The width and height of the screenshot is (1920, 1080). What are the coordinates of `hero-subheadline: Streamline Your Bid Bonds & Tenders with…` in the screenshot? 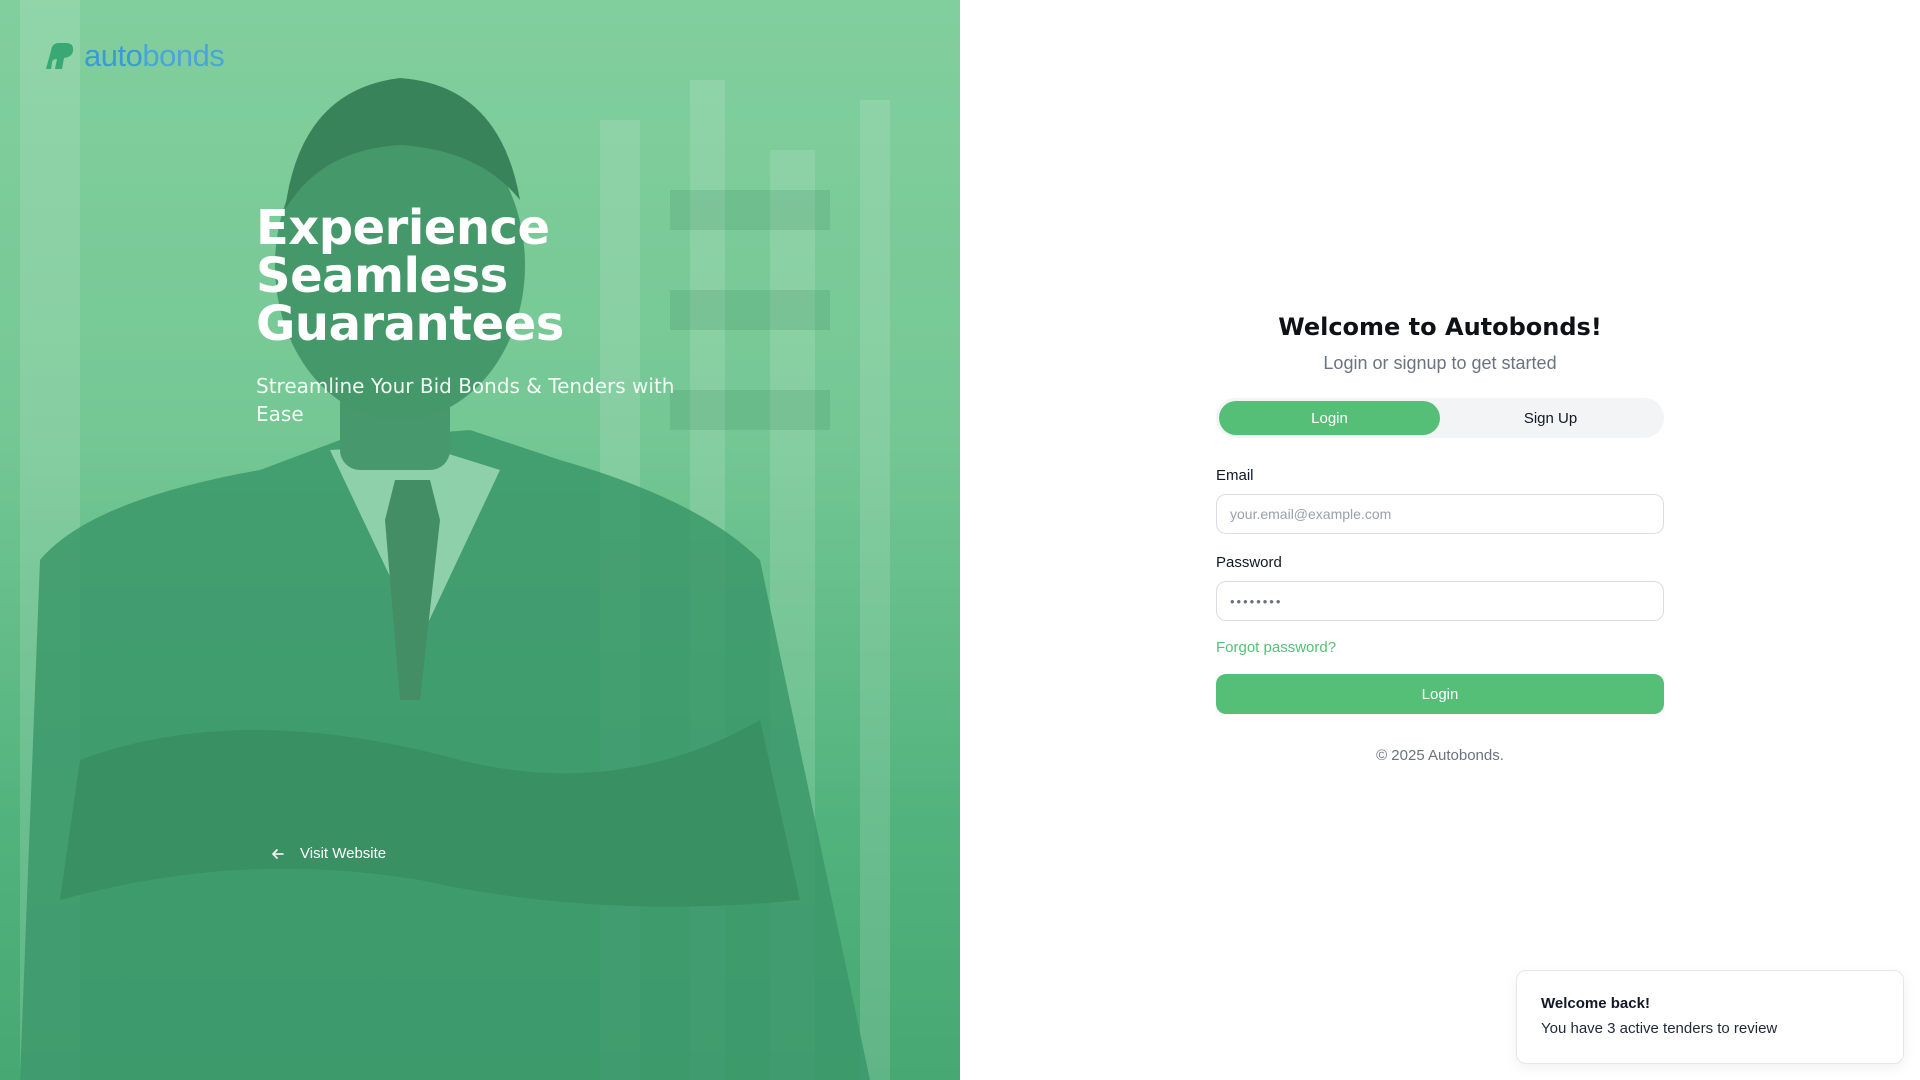 It's located at (465, 400).